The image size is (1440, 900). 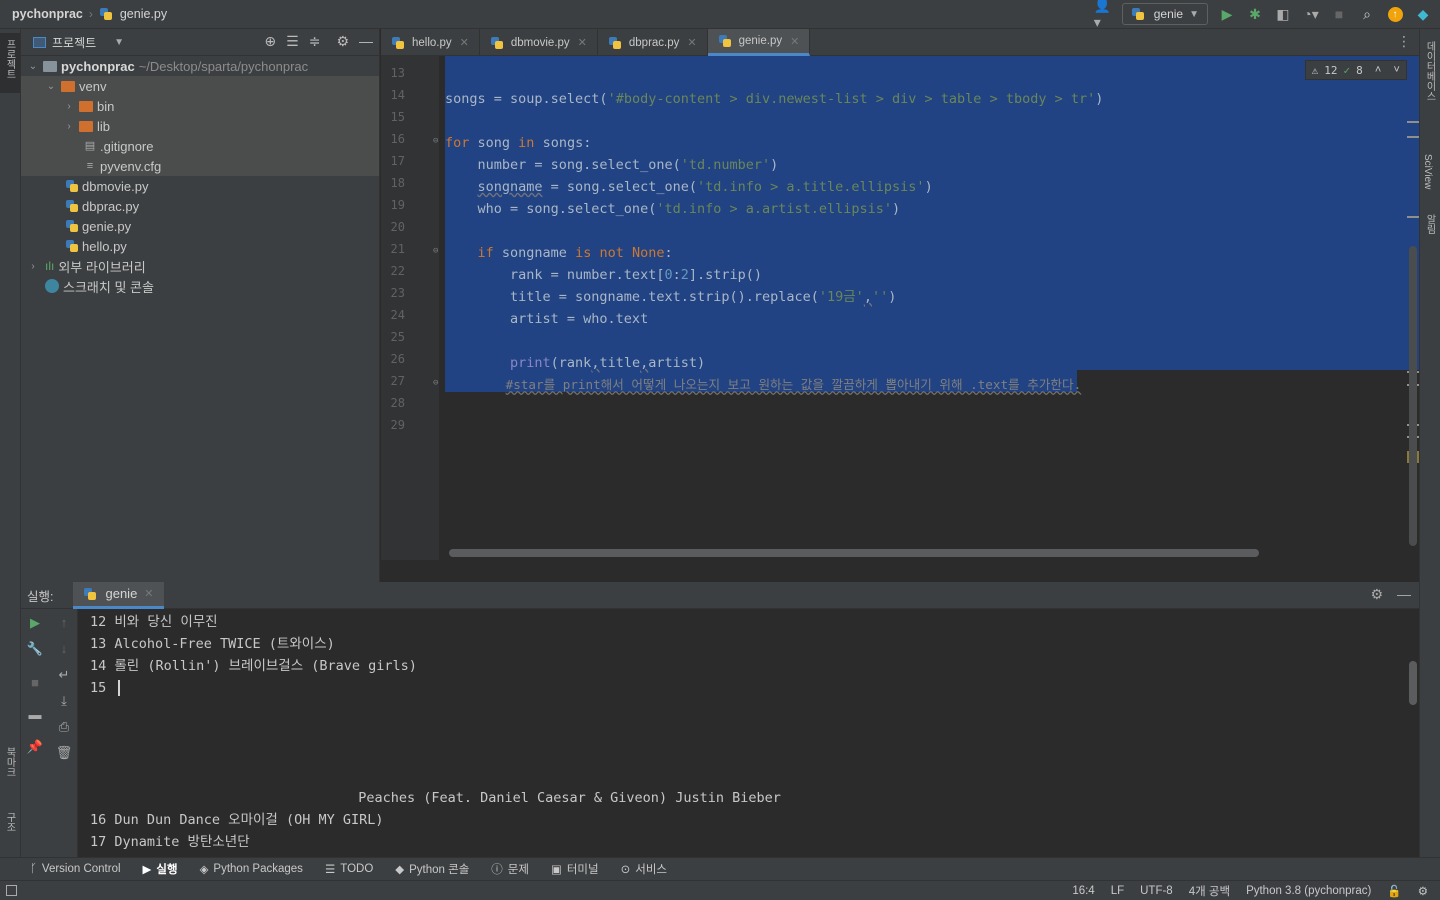 What do you see at coordinates (1378, 70) in the screenshot?
I see `chevron-up-icon: ˄` at bounding box center [1378, 70].